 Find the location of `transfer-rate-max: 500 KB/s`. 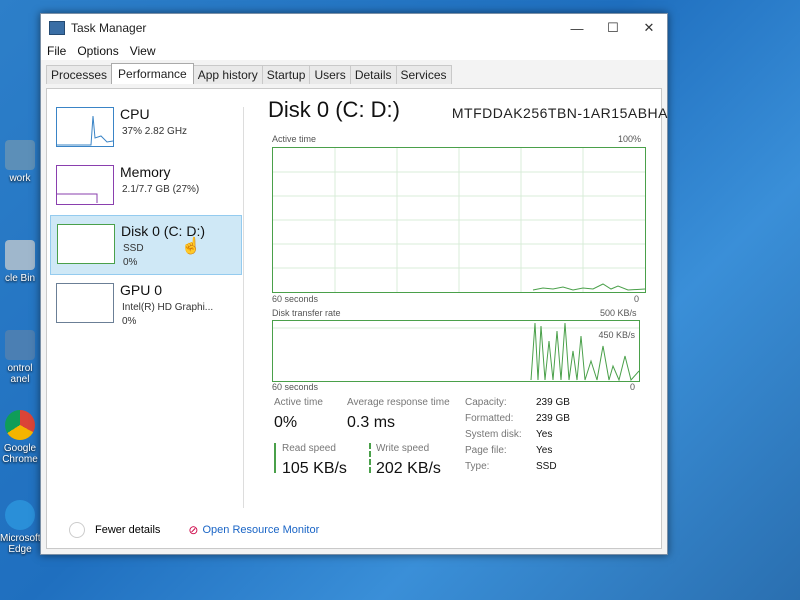

transfer-rate-max: 500 KB/s is located at coordinates (618, 313).